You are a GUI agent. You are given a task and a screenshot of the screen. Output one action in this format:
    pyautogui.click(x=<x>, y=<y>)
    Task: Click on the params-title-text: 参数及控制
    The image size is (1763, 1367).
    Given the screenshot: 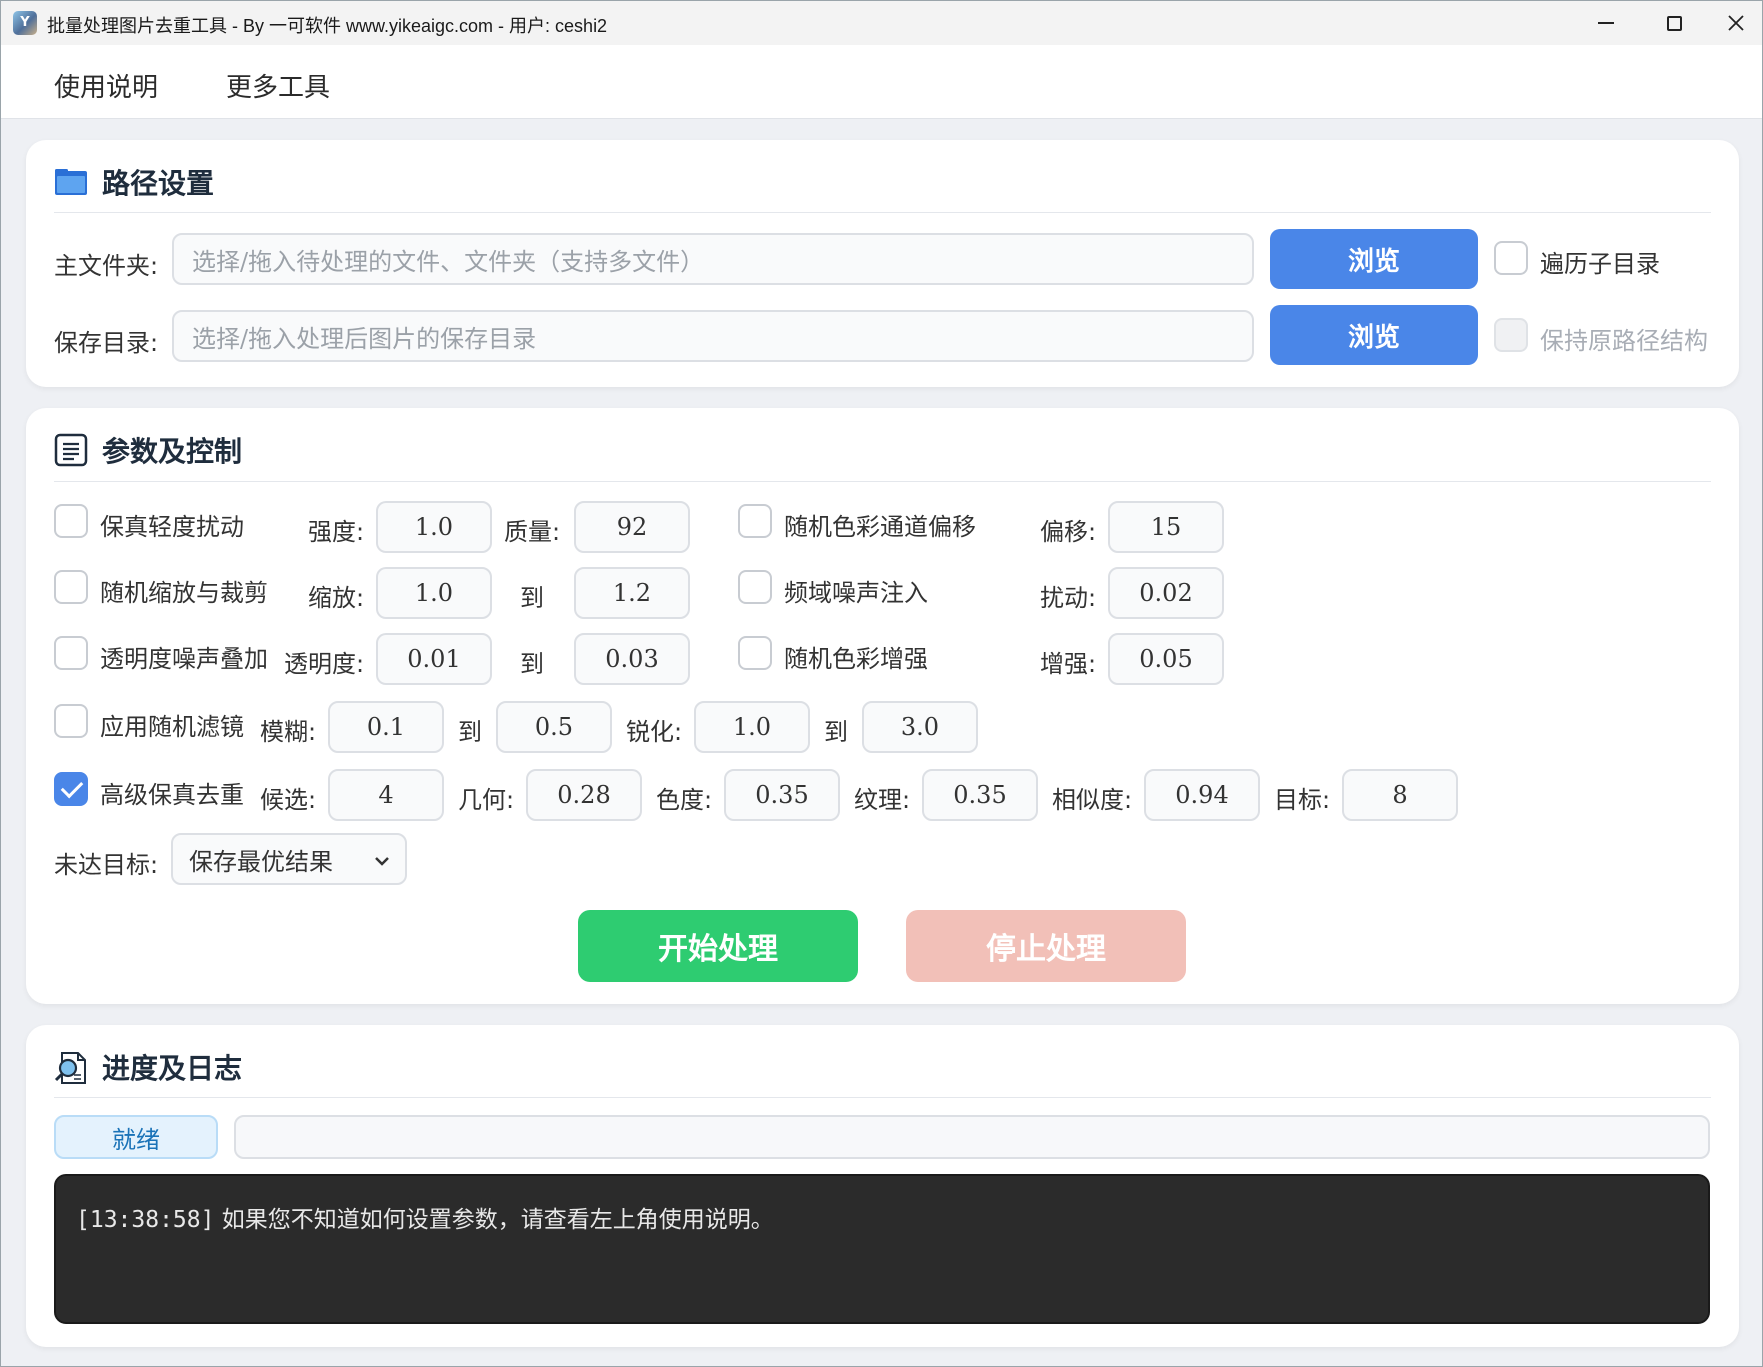 What is the action you would take?
    pyautogui.click(x=172, y=451)
    